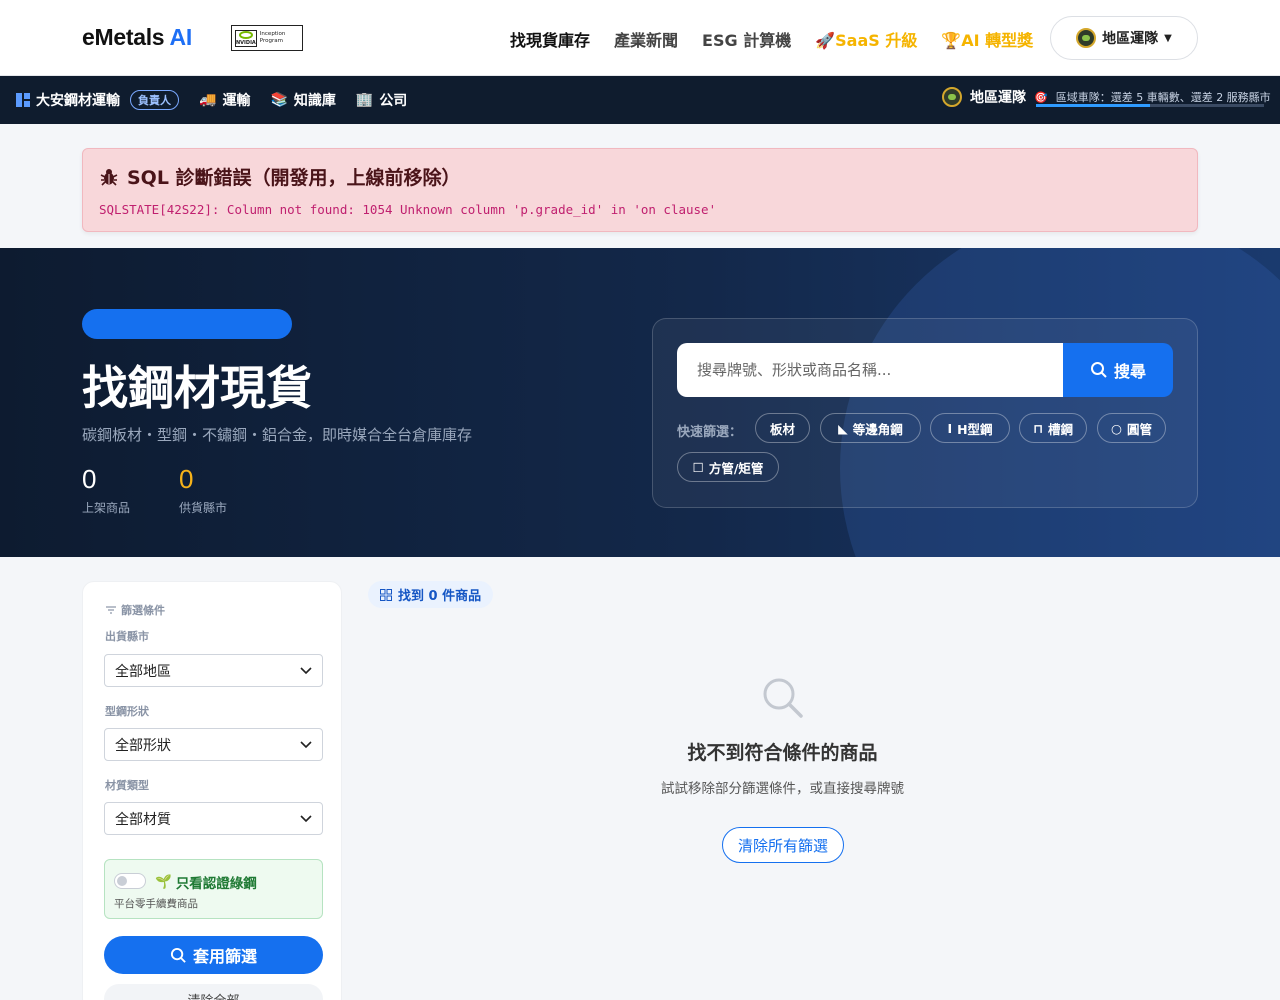 Image resolution: width=1280 pixels, height=1000 pixels. I want to click on apply-filters-button: 套用篩選, so click(213, 955).